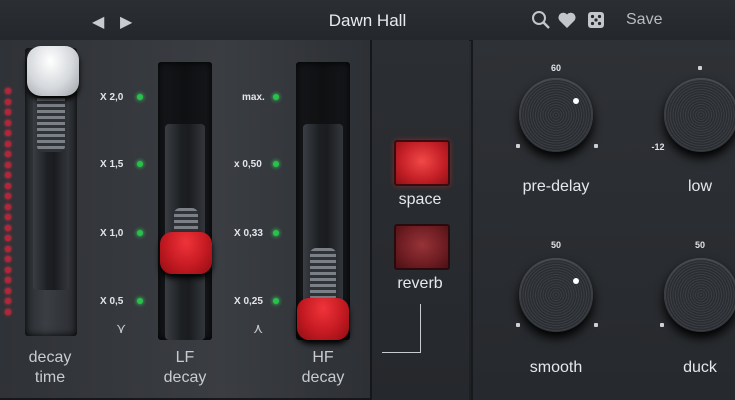 The width and height of the screenshot is (735, 400). What do you see at coordinates (699, 245) in the screenshot?
I see `duck-value: 50` at bounding box center [699, 245].